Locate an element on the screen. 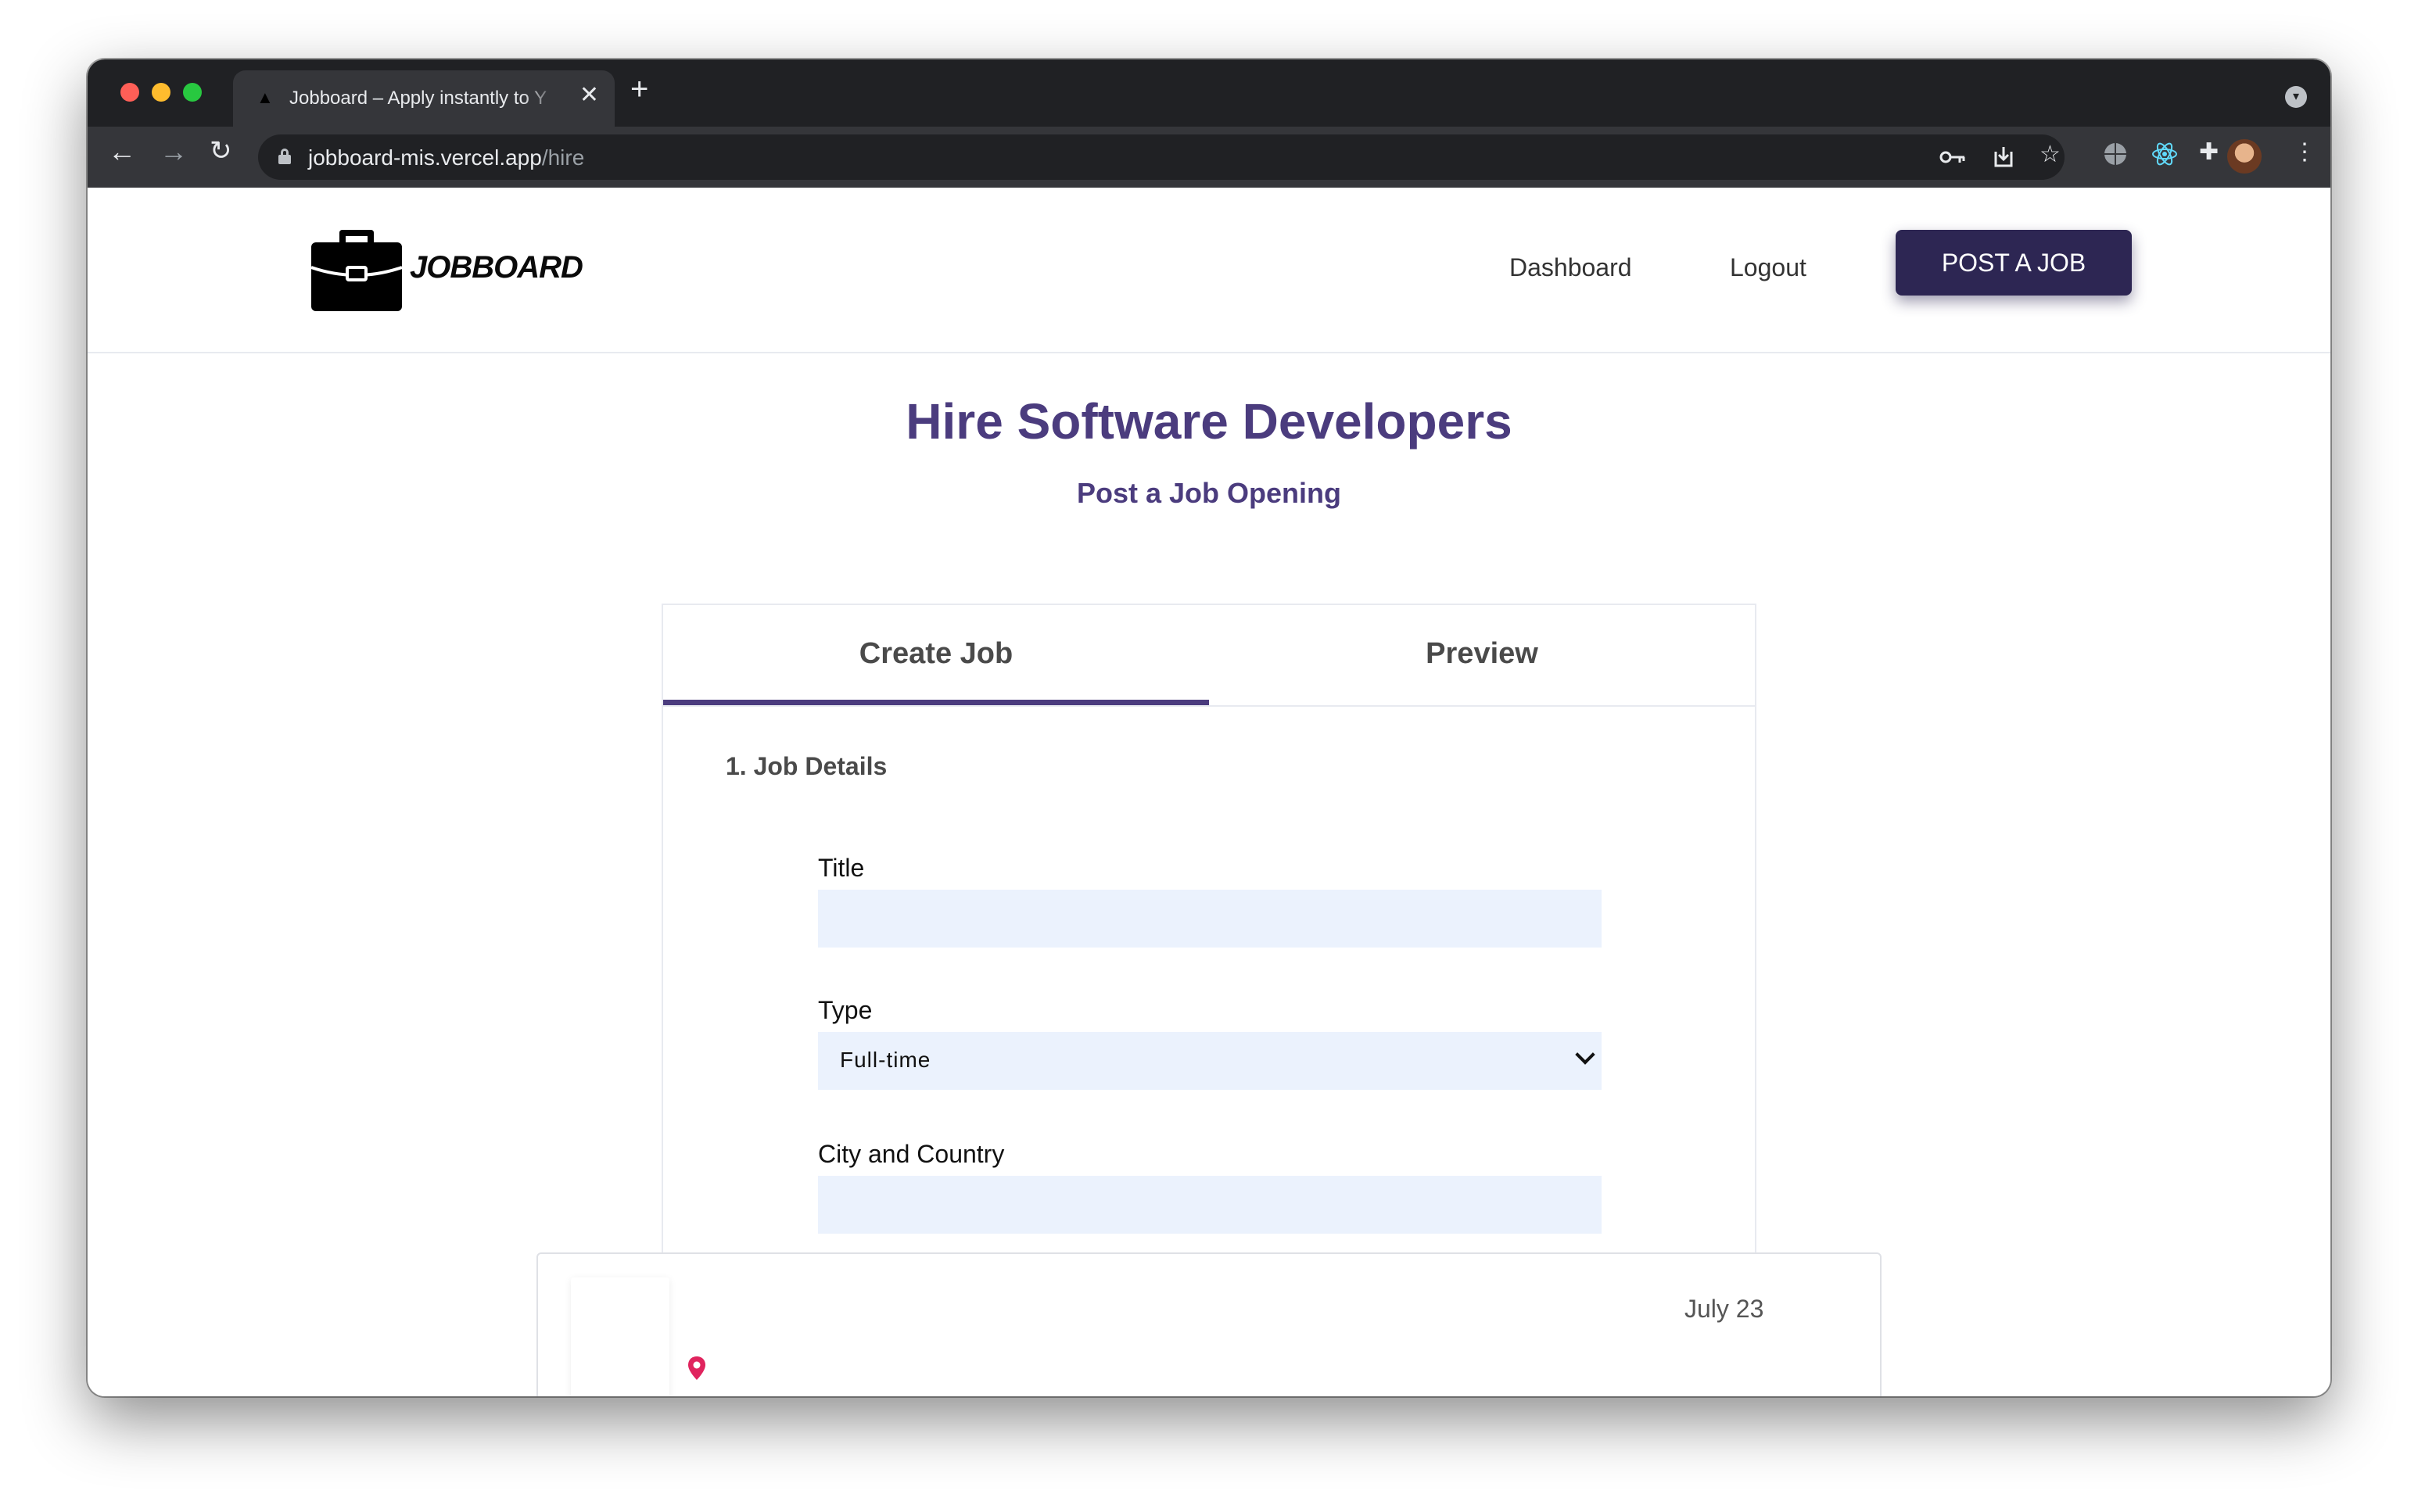  logo-text: JOBBOARD is located at coordinates (496, 267).